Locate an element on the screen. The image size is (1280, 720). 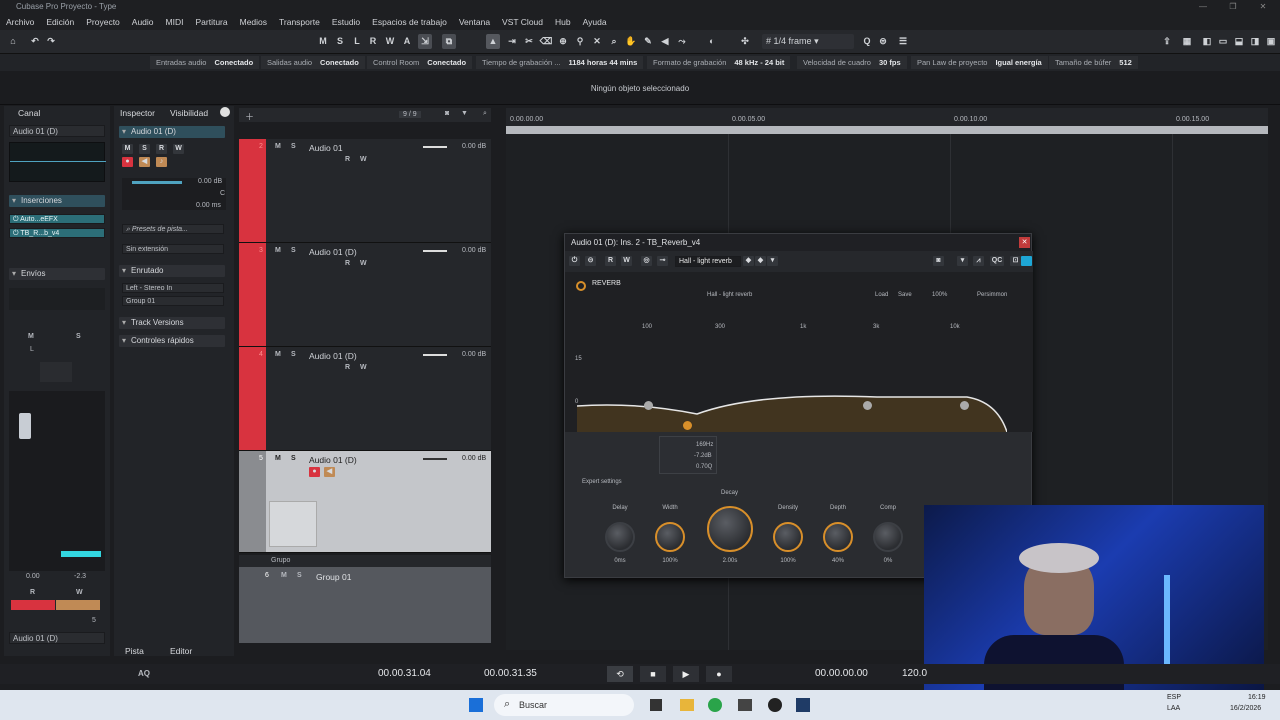
plugin-read: R is located at coordinates (610, 261).